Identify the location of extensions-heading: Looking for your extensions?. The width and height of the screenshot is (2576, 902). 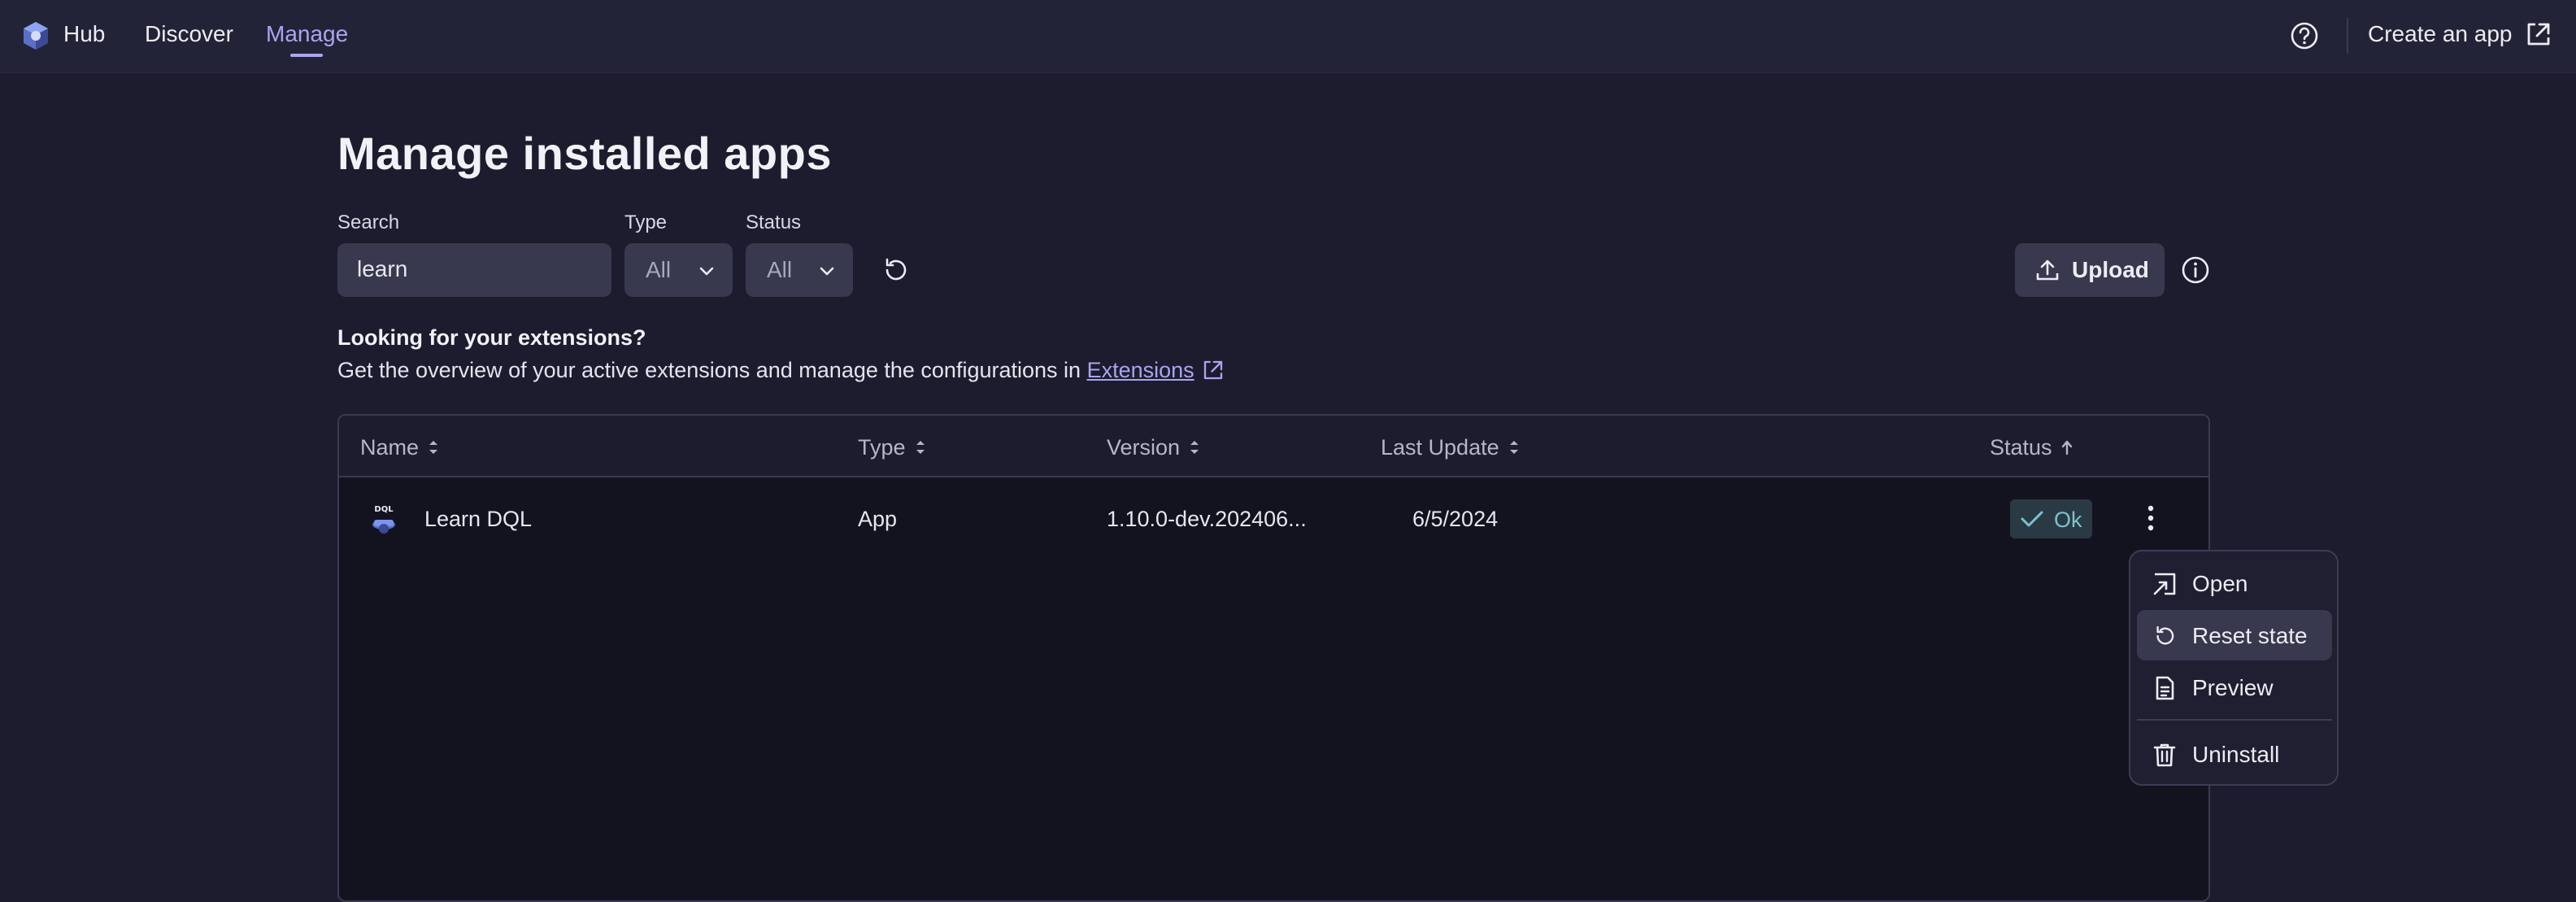
(492, 337).